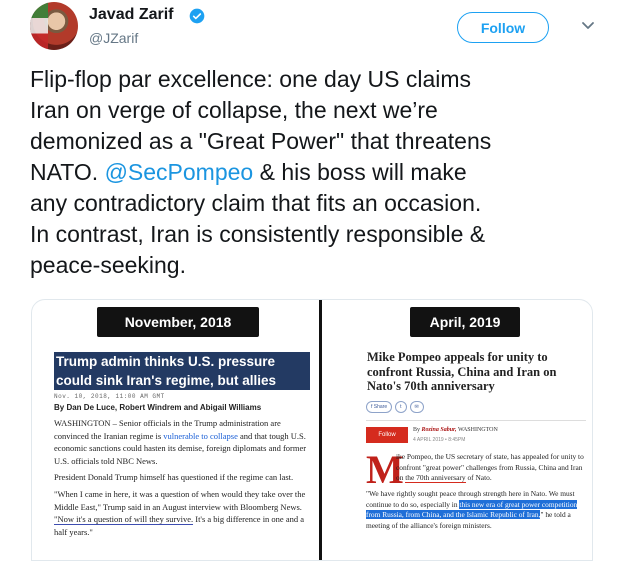  I want to click on date-label: November, 2018, so click(178, 322).